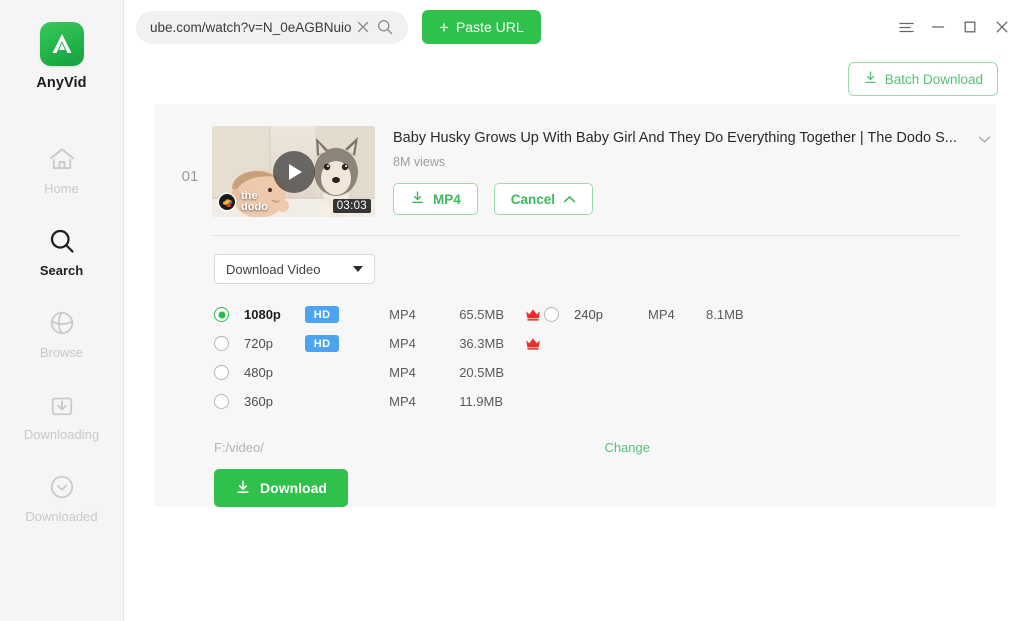 The width and height of the screenshot is (1024, 621). What do you see at coordinates (444, 27) in the screenshot?
I see `plus-icon: +` at bounding box center [444, 27].